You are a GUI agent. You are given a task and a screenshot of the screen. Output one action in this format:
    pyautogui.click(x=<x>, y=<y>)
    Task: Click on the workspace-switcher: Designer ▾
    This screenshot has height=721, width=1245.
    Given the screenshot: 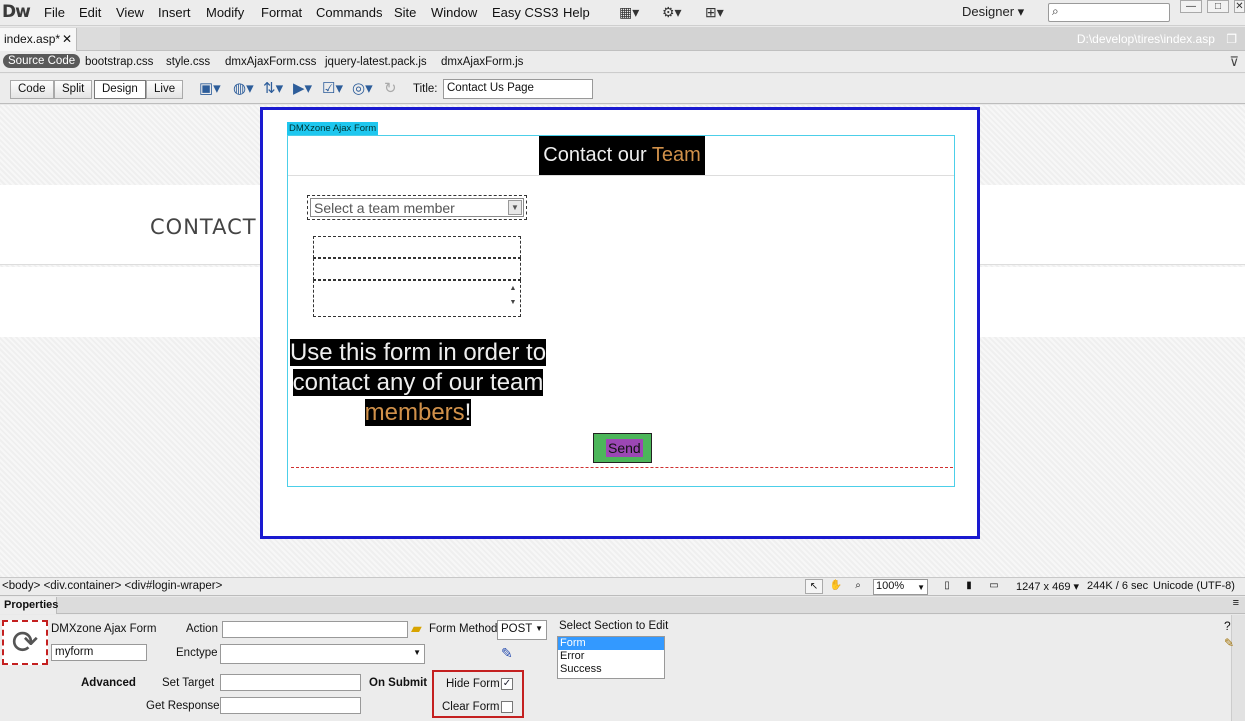 What is the action you would take?
    pyautogui.click(x=993, y=12)
    